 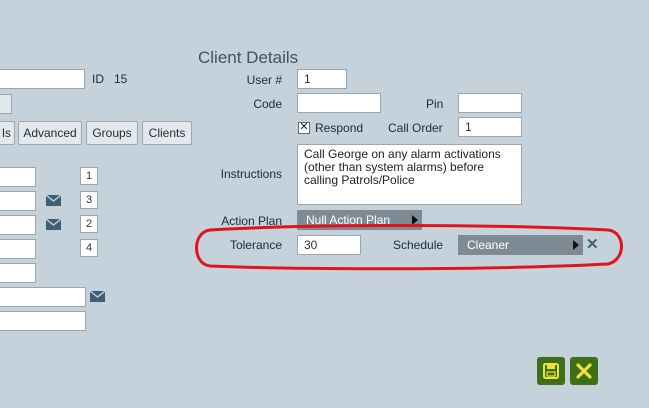 I want to click on save-button, so click(x=551, y=371).